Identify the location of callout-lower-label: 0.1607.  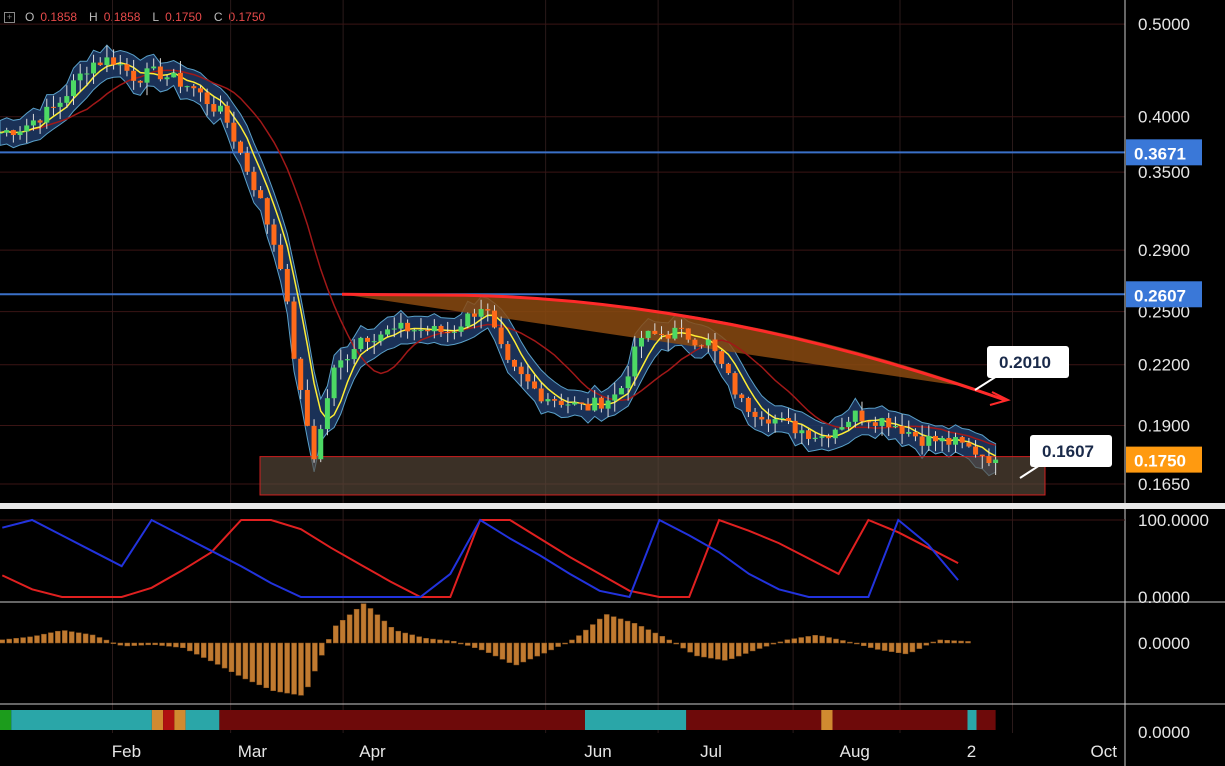
(1068, 451).